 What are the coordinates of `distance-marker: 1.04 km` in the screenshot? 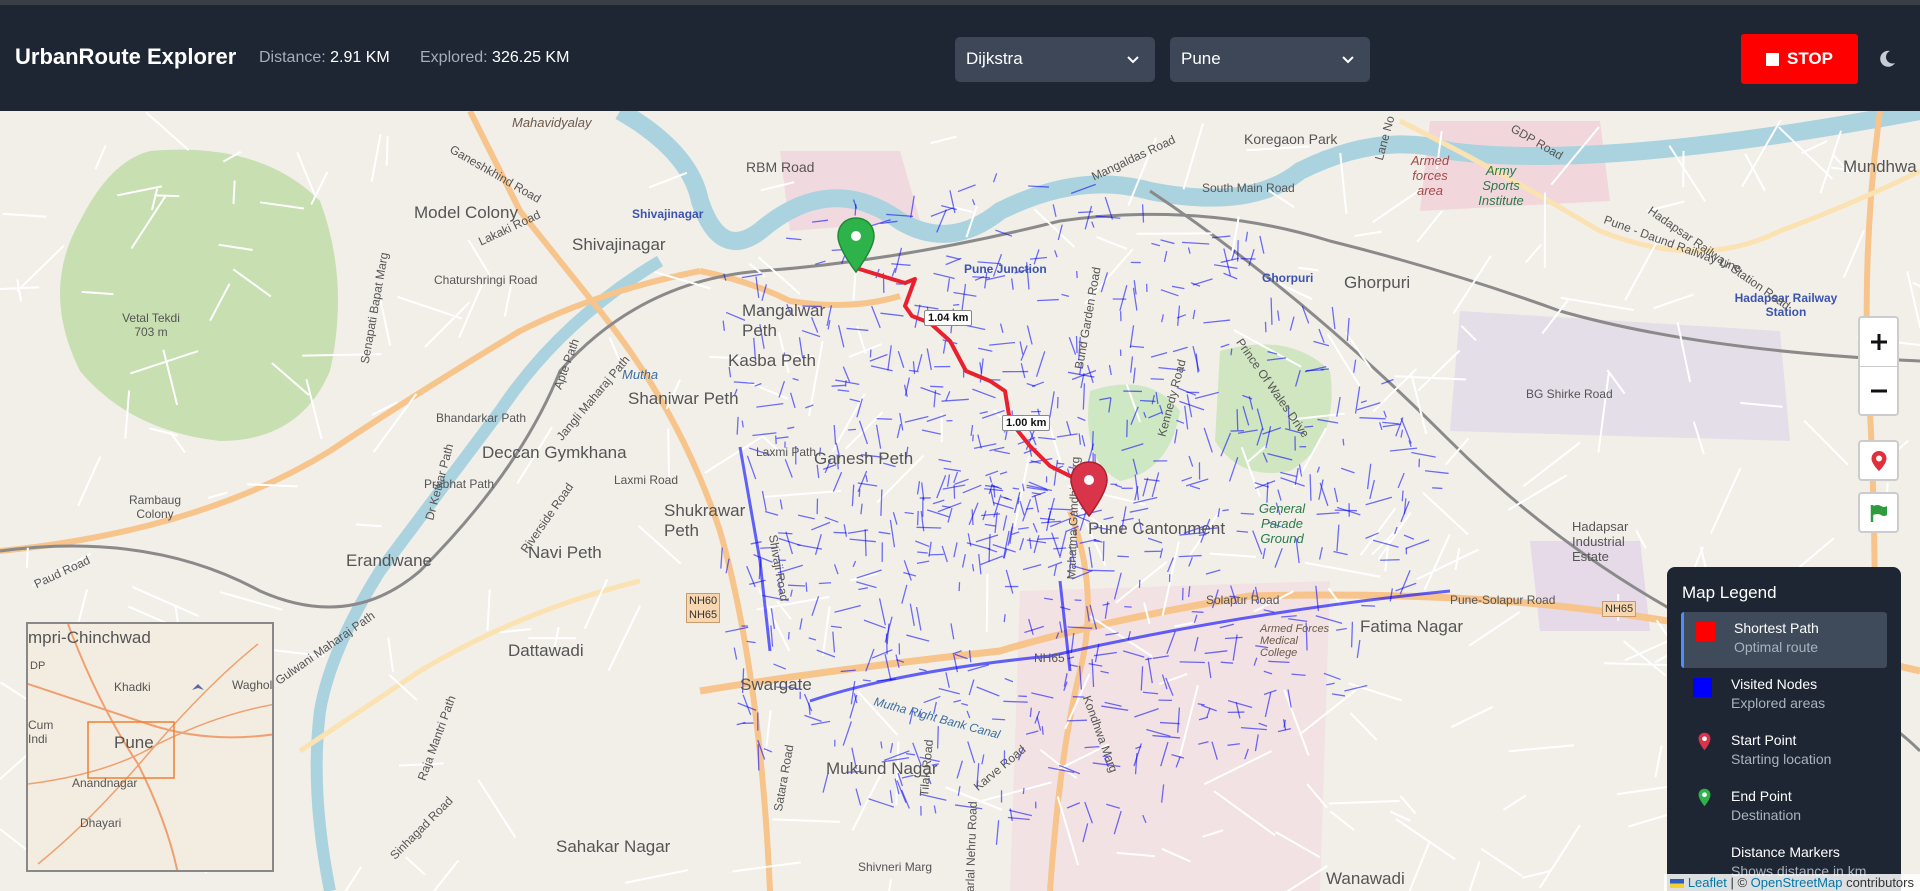 It's located at (948, 318).